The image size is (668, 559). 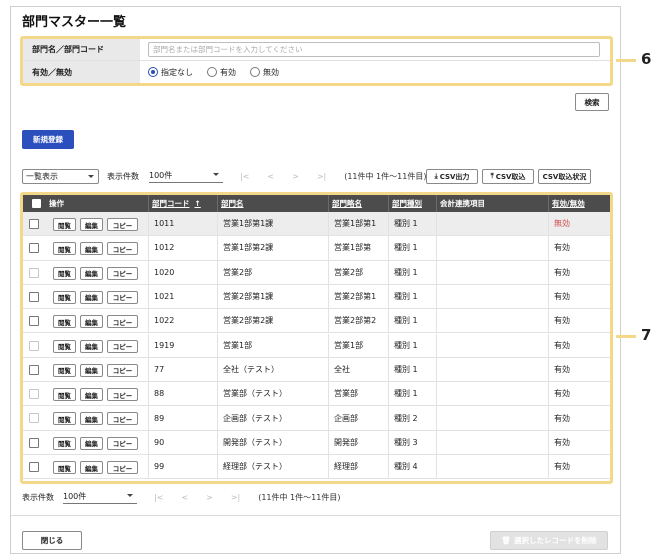 What do you see at coordinates (186, 175) in the screenshot?
I see `page-size-select: 100件` at bounding box center [186, 175].